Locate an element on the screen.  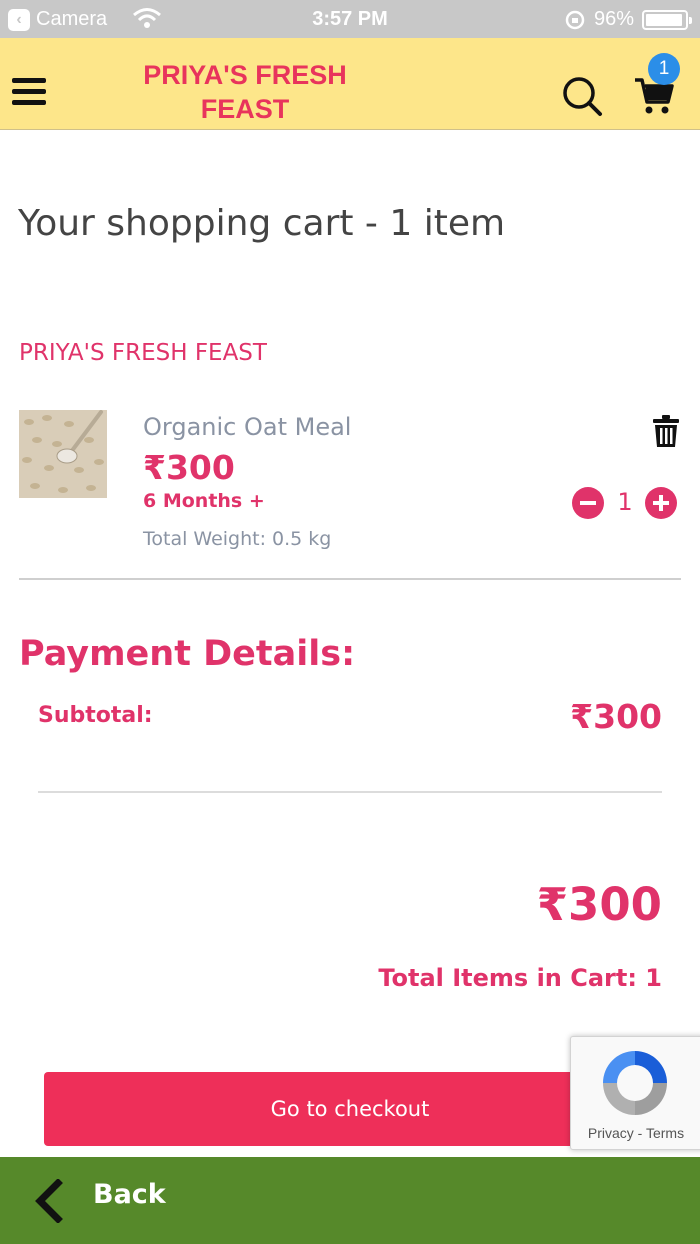
decrease-quantity-button is located at coordinates (588, 503).